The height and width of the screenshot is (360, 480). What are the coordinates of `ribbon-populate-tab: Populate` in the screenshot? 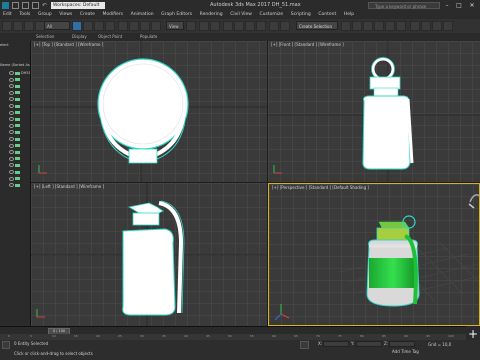 It's located at (148, 37).